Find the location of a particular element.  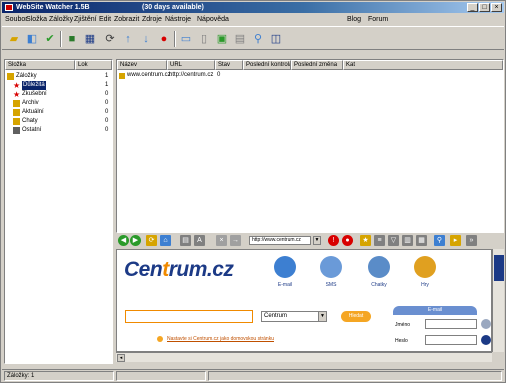

search-icon: ⚲ is located at coordinates (258, 39).